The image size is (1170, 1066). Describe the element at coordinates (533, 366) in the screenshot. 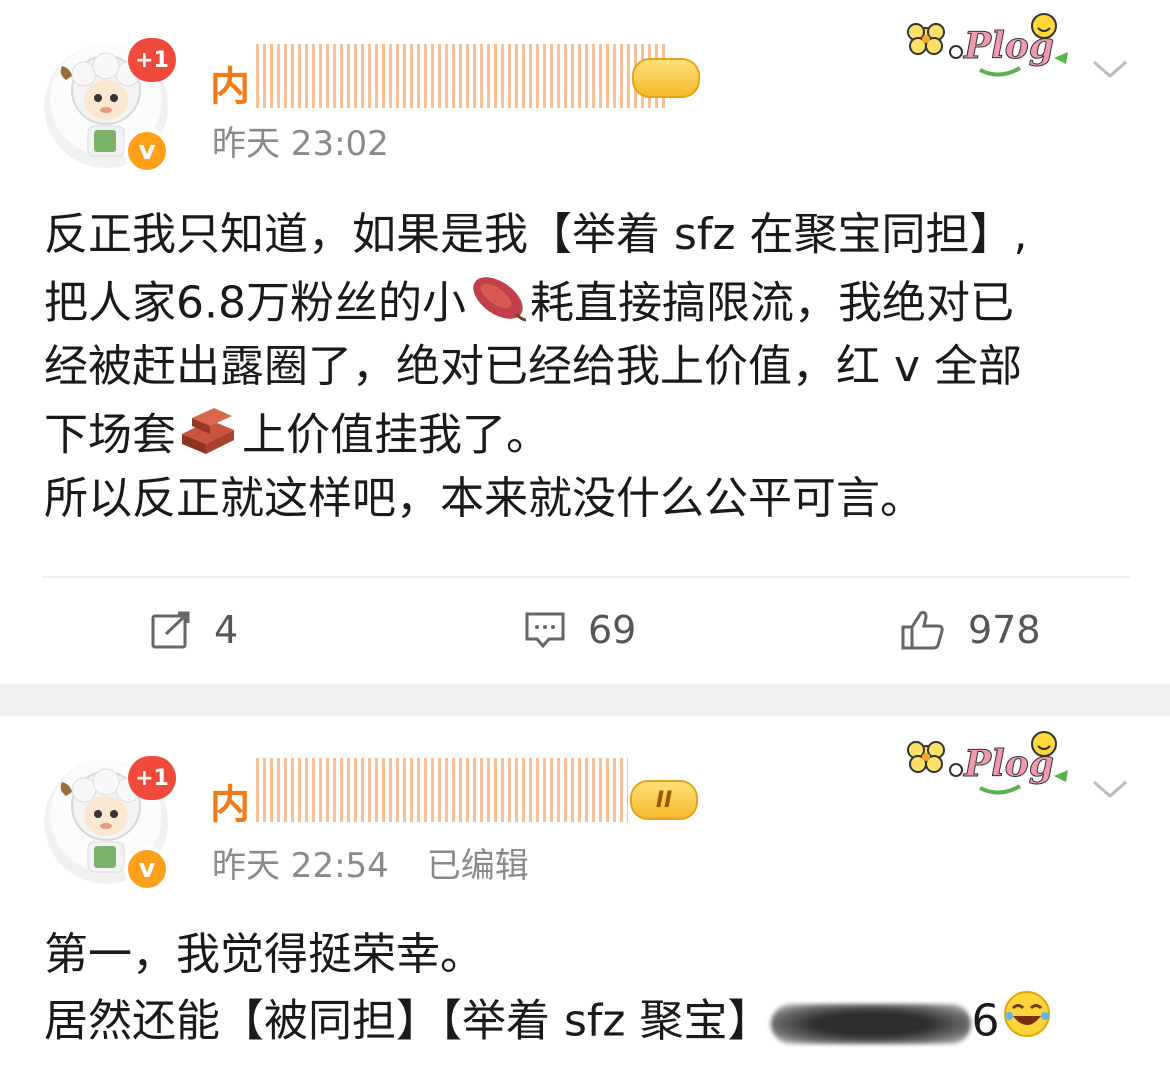

I see `content-line: 经被赶出露圈了，绝对已经给我上价值，红 v 全部` at that location.